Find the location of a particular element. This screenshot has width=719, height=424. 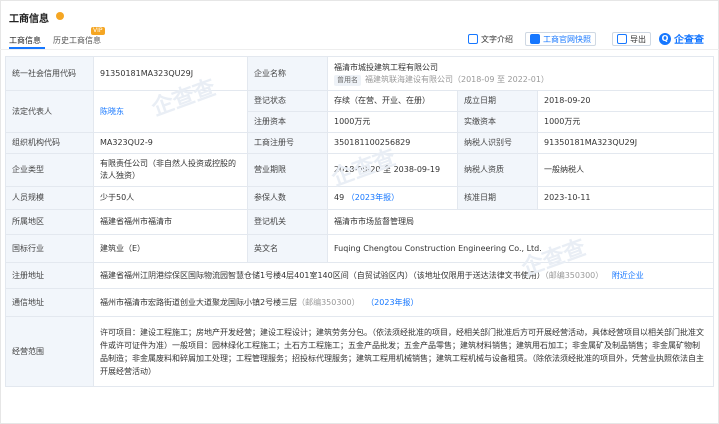

reg-postcode: （邮编350300） is located at coordinates (574, 275).